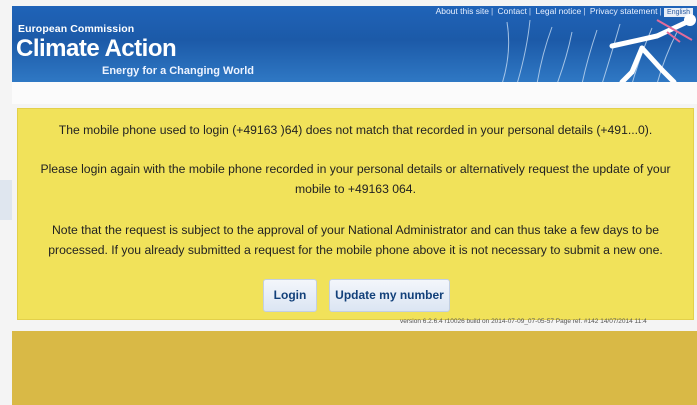  I want to click on header-substrip, so click(354, 93).